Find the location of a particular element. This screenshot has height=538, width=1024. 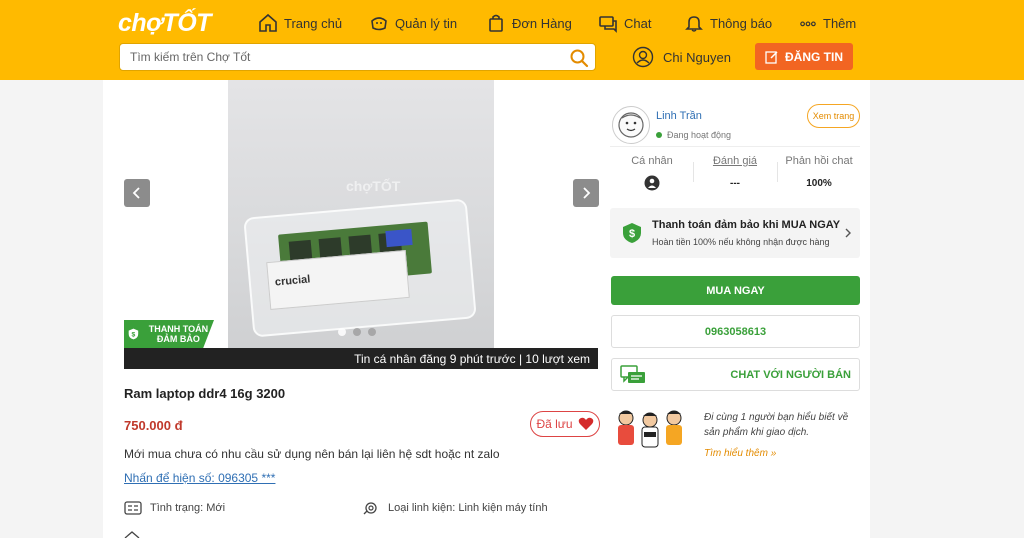

guarantee-badge-label: THANH TOÁN ĐẢM BẢO is located at coordinates (178, 334).